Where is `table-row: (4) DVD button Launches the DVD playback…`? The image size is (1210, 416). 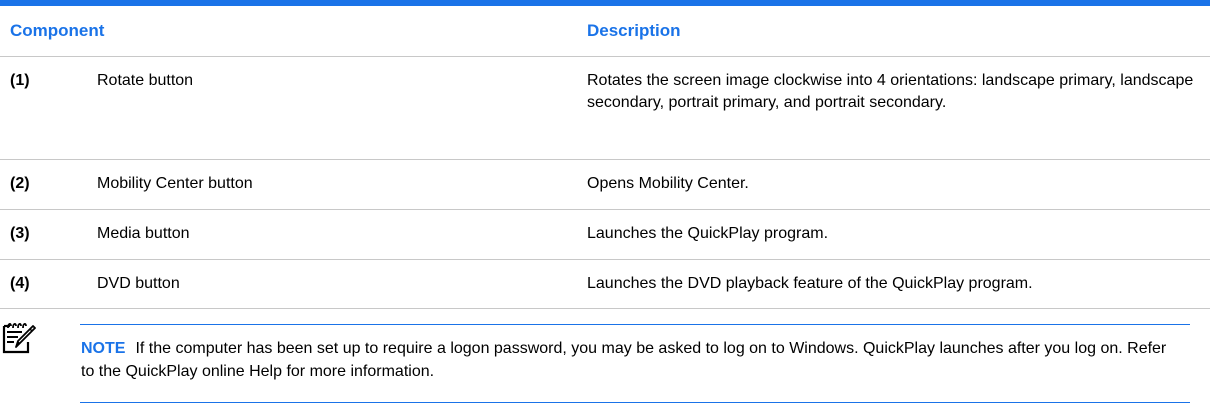 table-row: (4) DVD button Launches the DVD playback… is located at coordinates (605, 284).